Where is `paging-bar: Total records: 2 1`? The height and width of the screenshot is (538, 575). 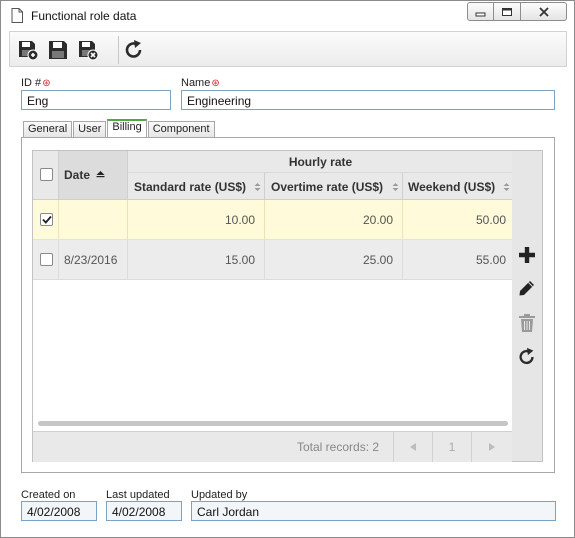 paging-bar: Total records: 2 1 is located at coordinates (273, 446).